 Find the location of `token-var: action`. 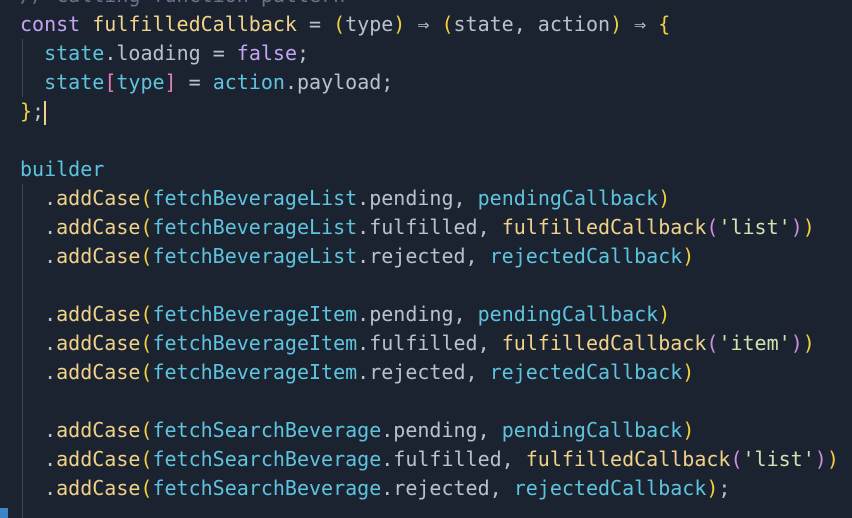

token-var: action is located at coordinates (248, 82).